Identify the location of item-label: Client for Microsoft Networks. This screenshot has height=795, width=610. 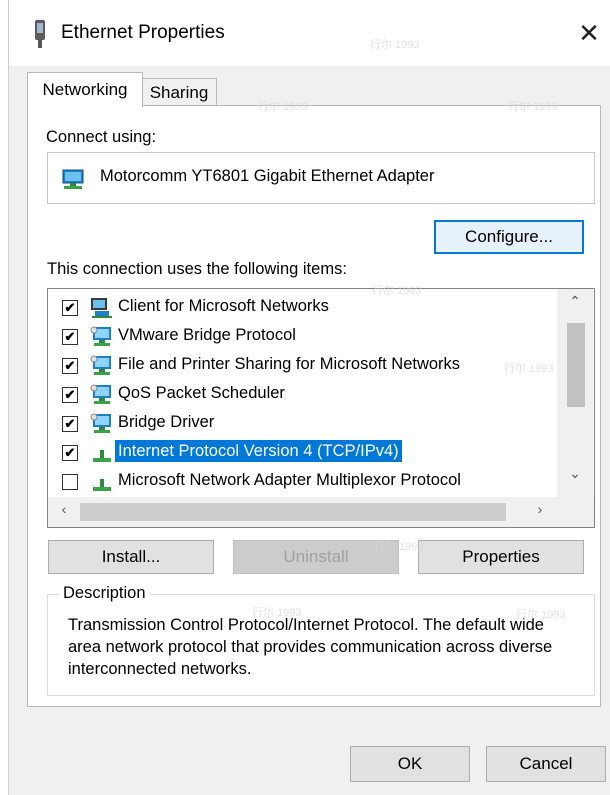
(223, 306).